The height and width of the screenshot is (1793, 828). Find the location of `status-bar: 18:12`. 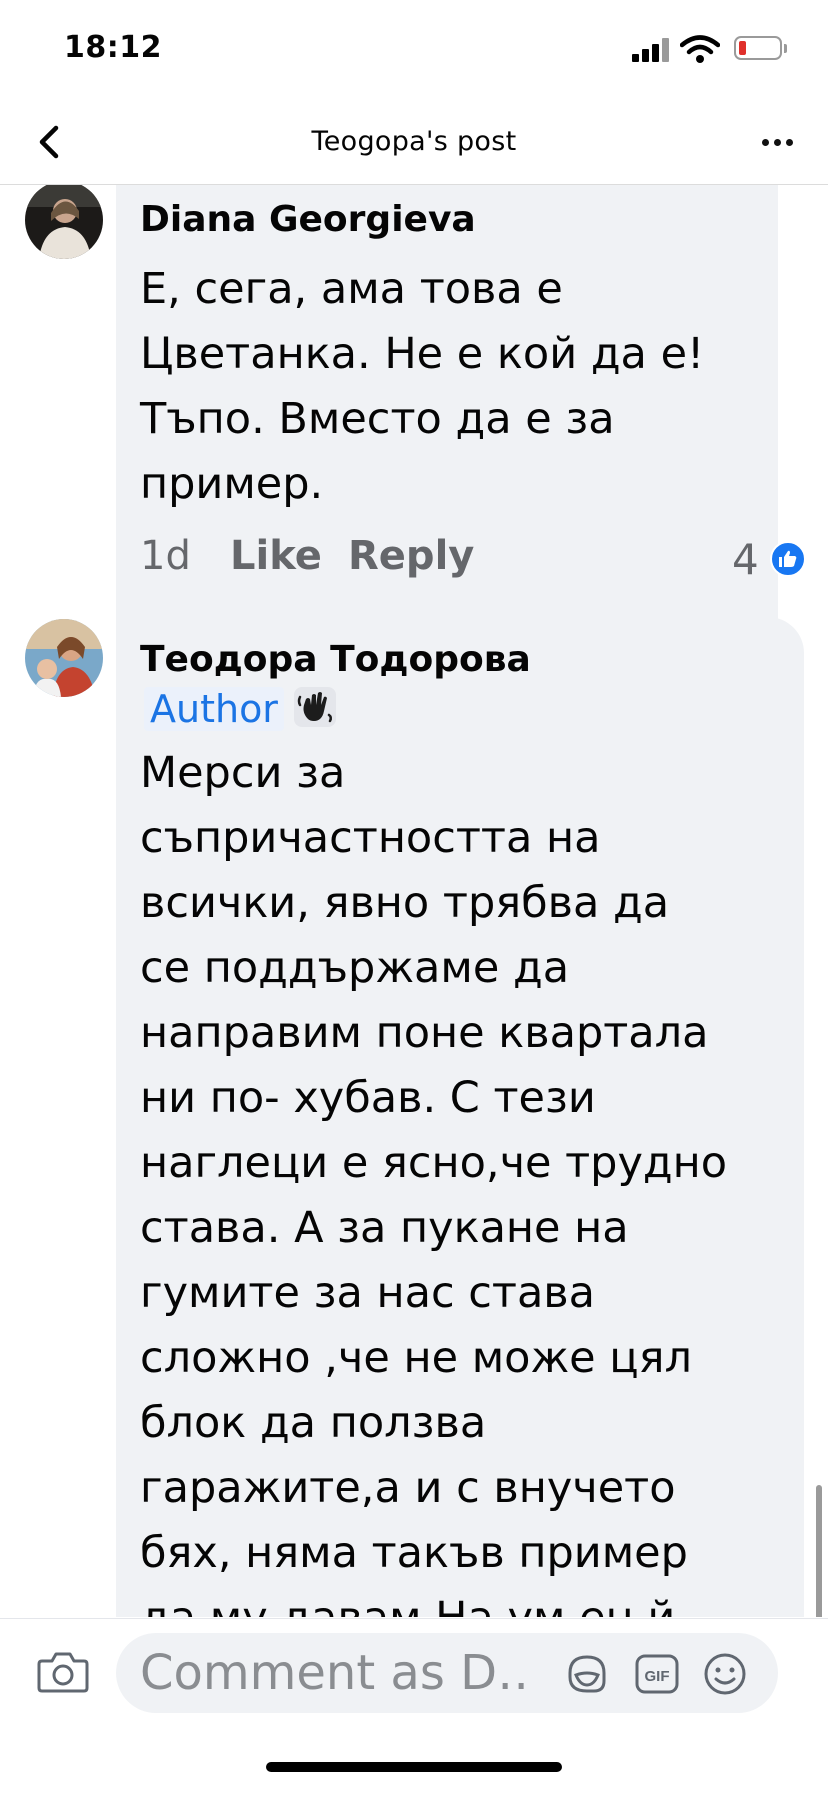

status-bar: 18:12 is located at coordinates (414, 50).